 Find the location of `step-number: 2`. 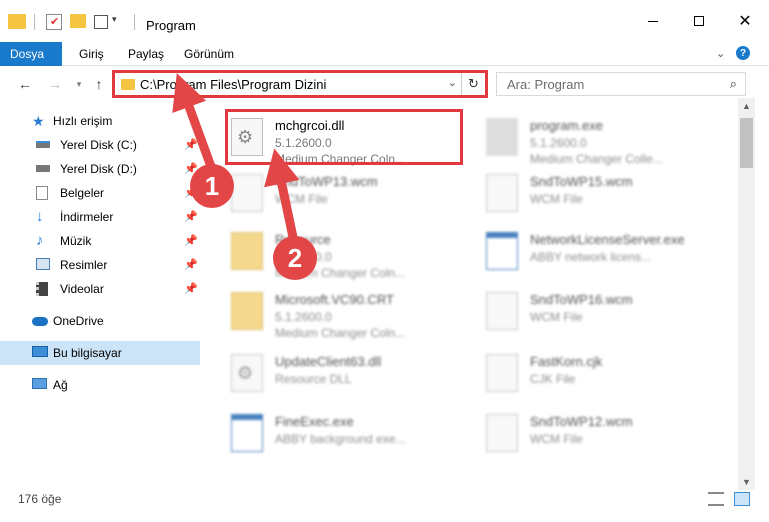

step-number: 2 is located at coordinates (295, 257).